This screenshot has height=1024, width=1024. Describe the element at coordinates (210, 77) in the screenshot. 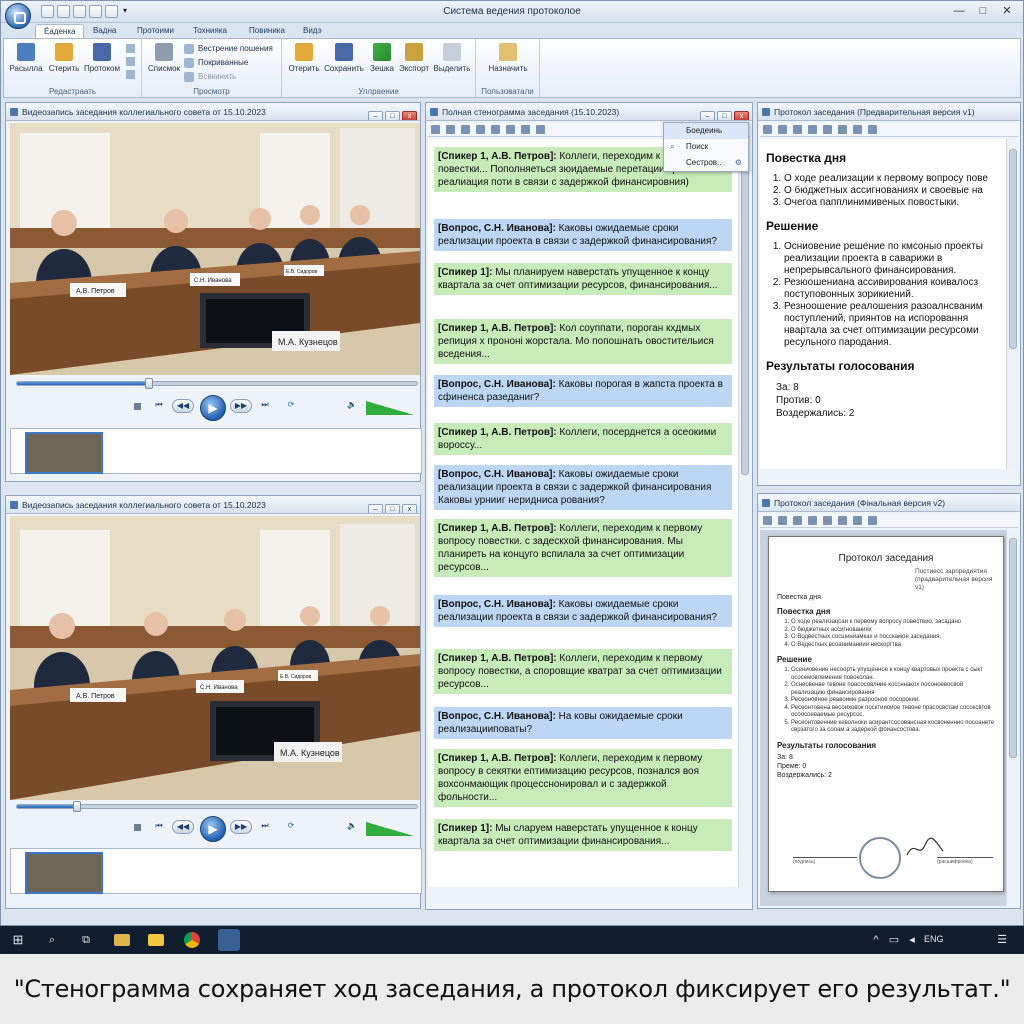

I see `insert-button: Всвкинить` at that location.